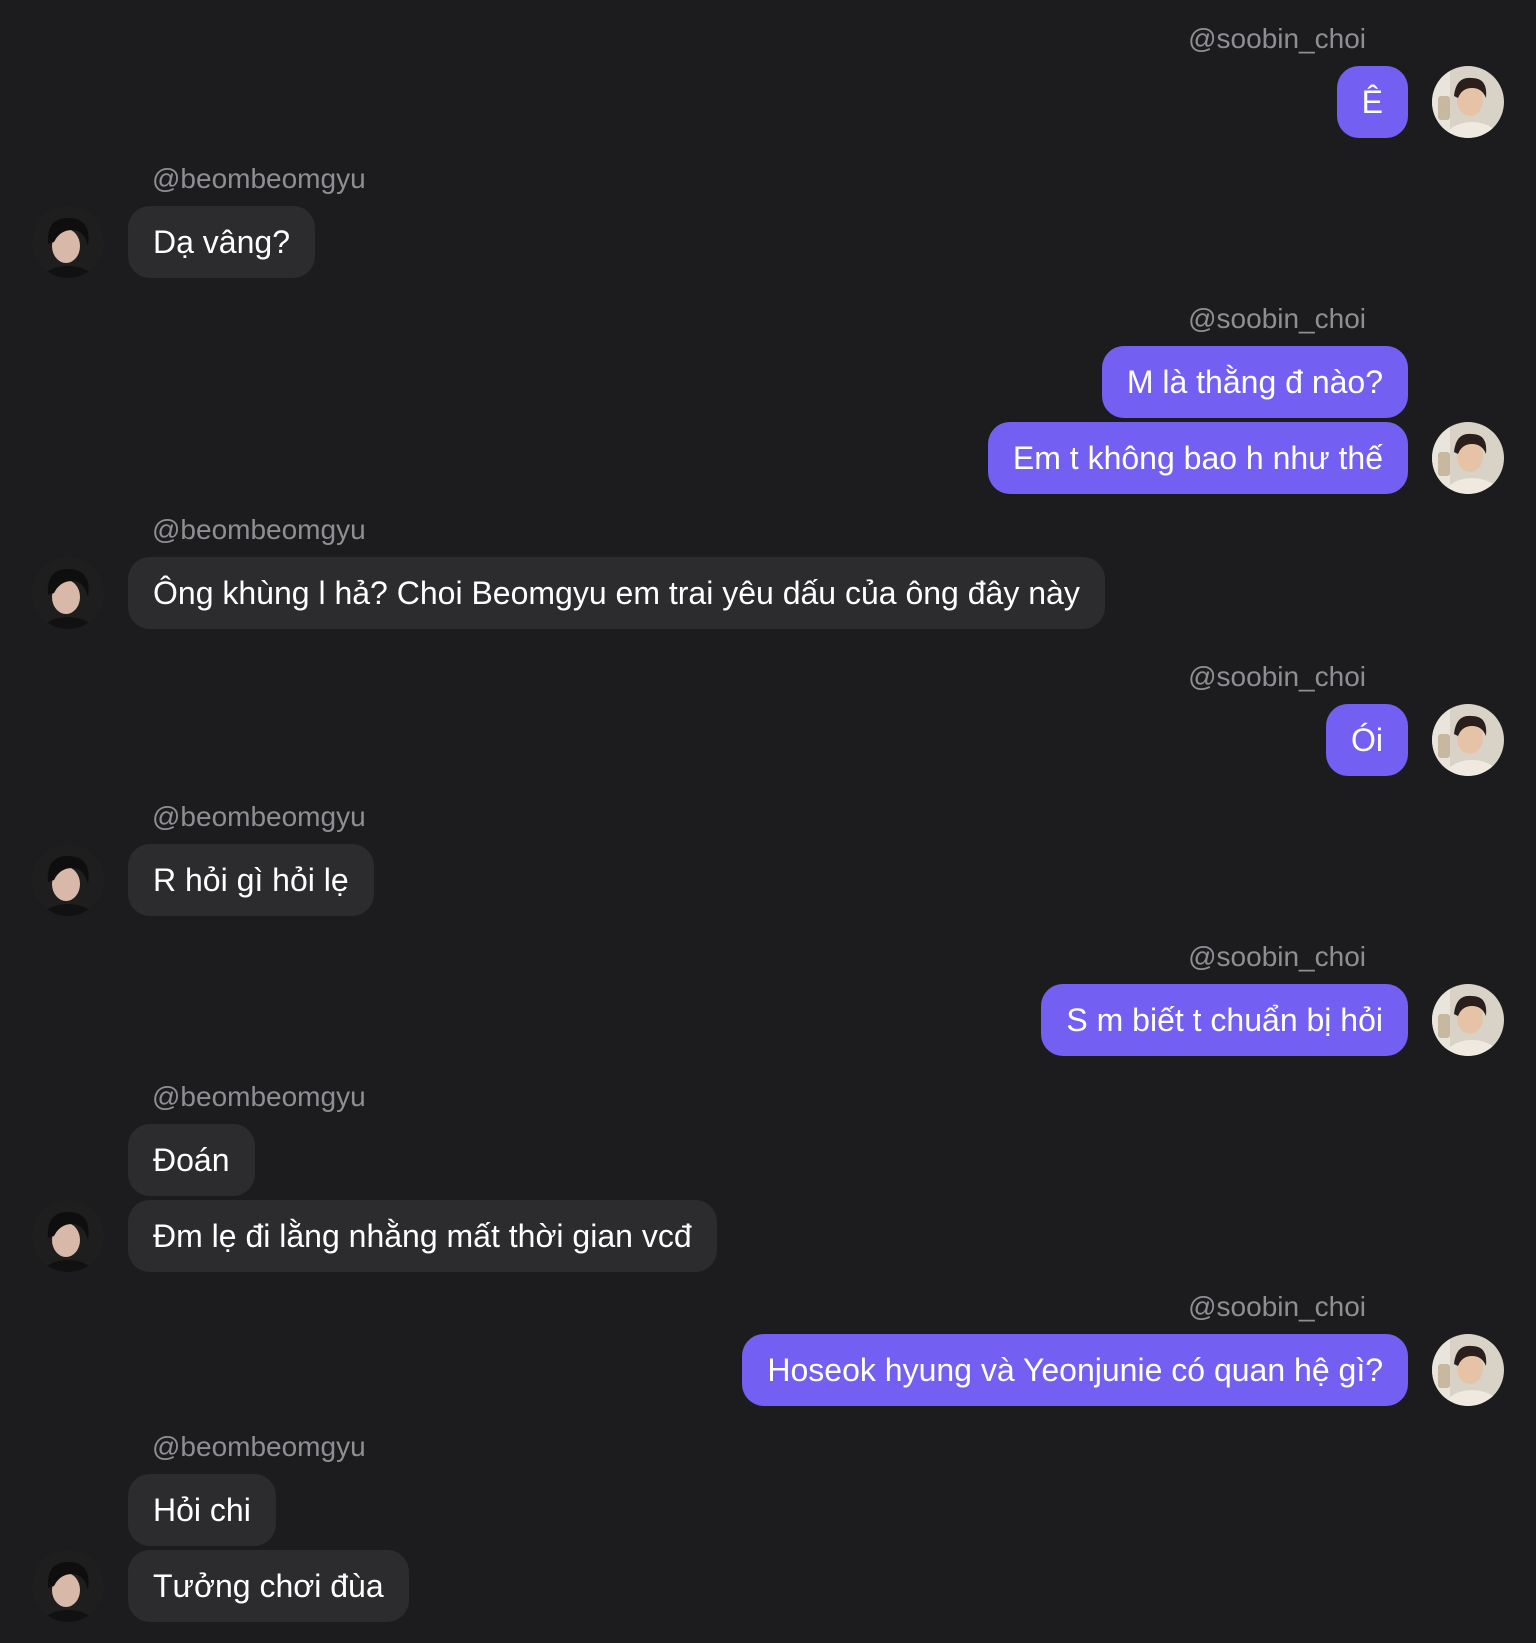 This screenshot has height=1643, width=1536. I want to click on message-group: @soobin_choi Ói, so click(768, 718).